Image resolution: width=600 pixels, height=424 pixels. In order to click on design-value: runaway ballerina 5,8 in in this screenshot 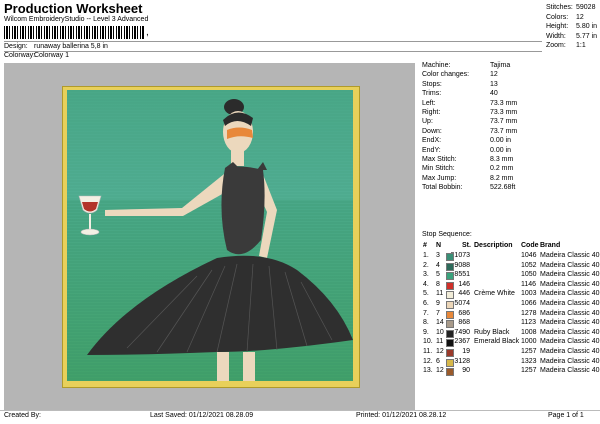, I will do `click(71, 46)`.